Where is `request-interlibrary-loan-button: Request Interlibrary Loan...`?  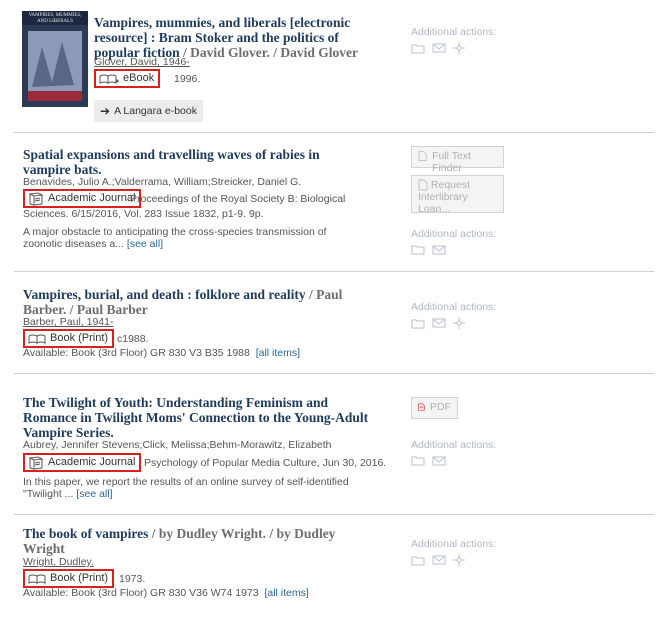
request-interlibrary-loan-button: Request Interlibrary Loan... is located at coordinates (457, 195).